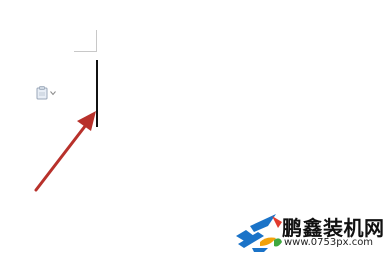 The image size is (384, 256). I want to click on paste-options-button, so click(47, 93).